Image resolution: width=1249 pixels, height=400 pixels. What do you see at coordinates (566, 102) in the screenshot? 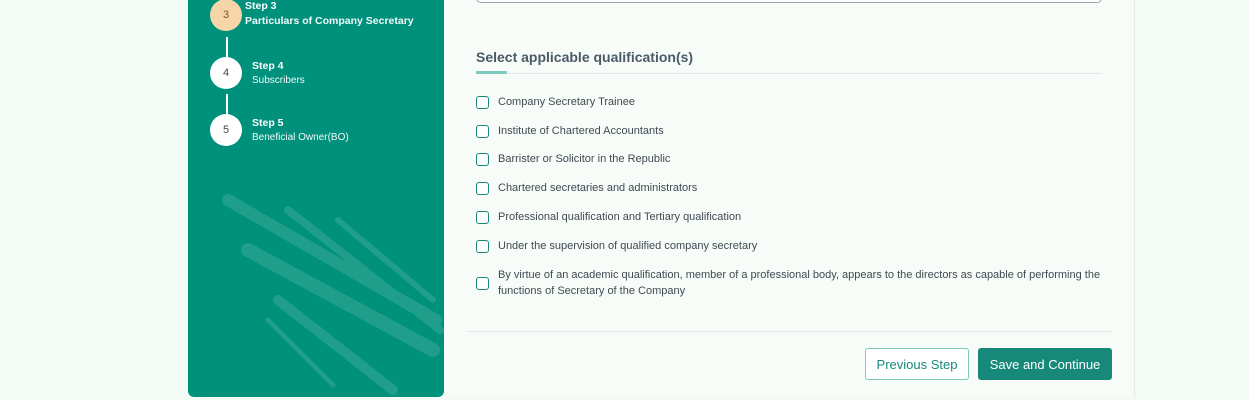
I see `qualification-label: Company Secretary Trainee` at bounding box center [566, 102].